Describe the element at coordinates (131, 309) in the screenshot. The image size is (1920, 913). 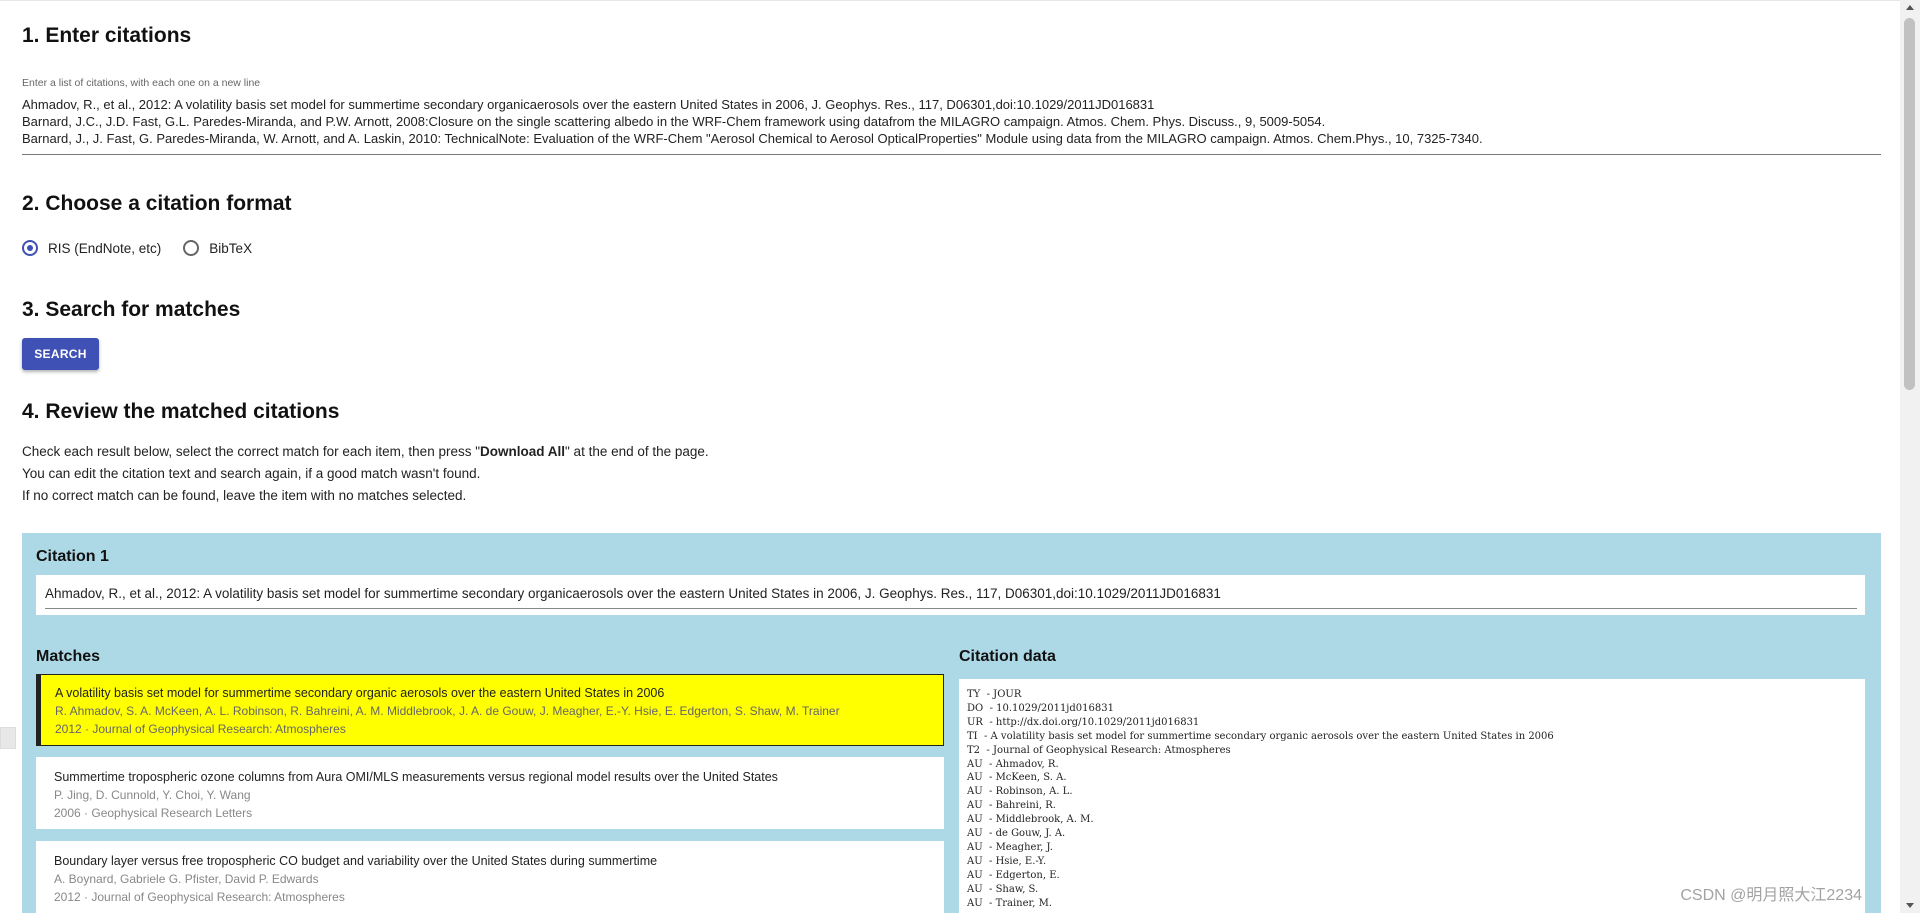
I see `section-3-title: 3. Search for matches` at that location.